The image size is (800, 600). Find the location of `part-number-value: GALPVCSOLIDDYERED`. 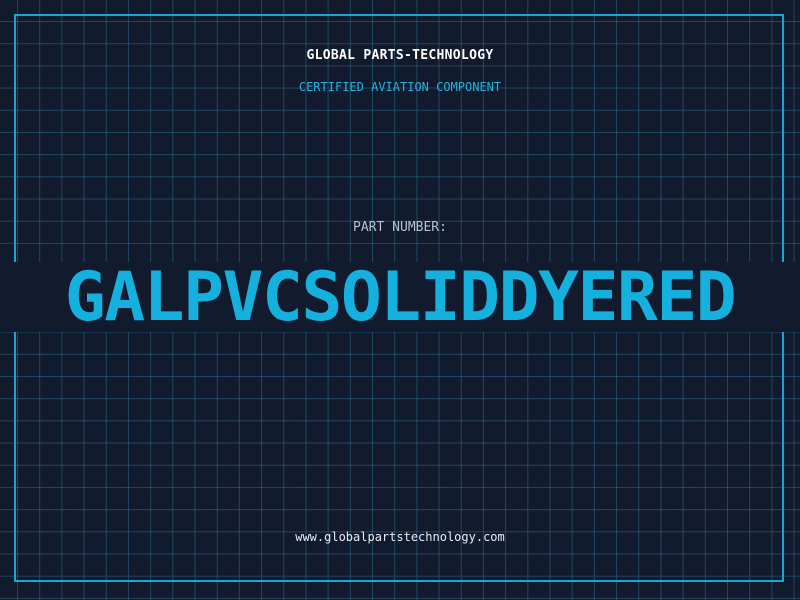

part-number-value: GALPVCSOLIDDYERED is located at coordinates (400, 297).